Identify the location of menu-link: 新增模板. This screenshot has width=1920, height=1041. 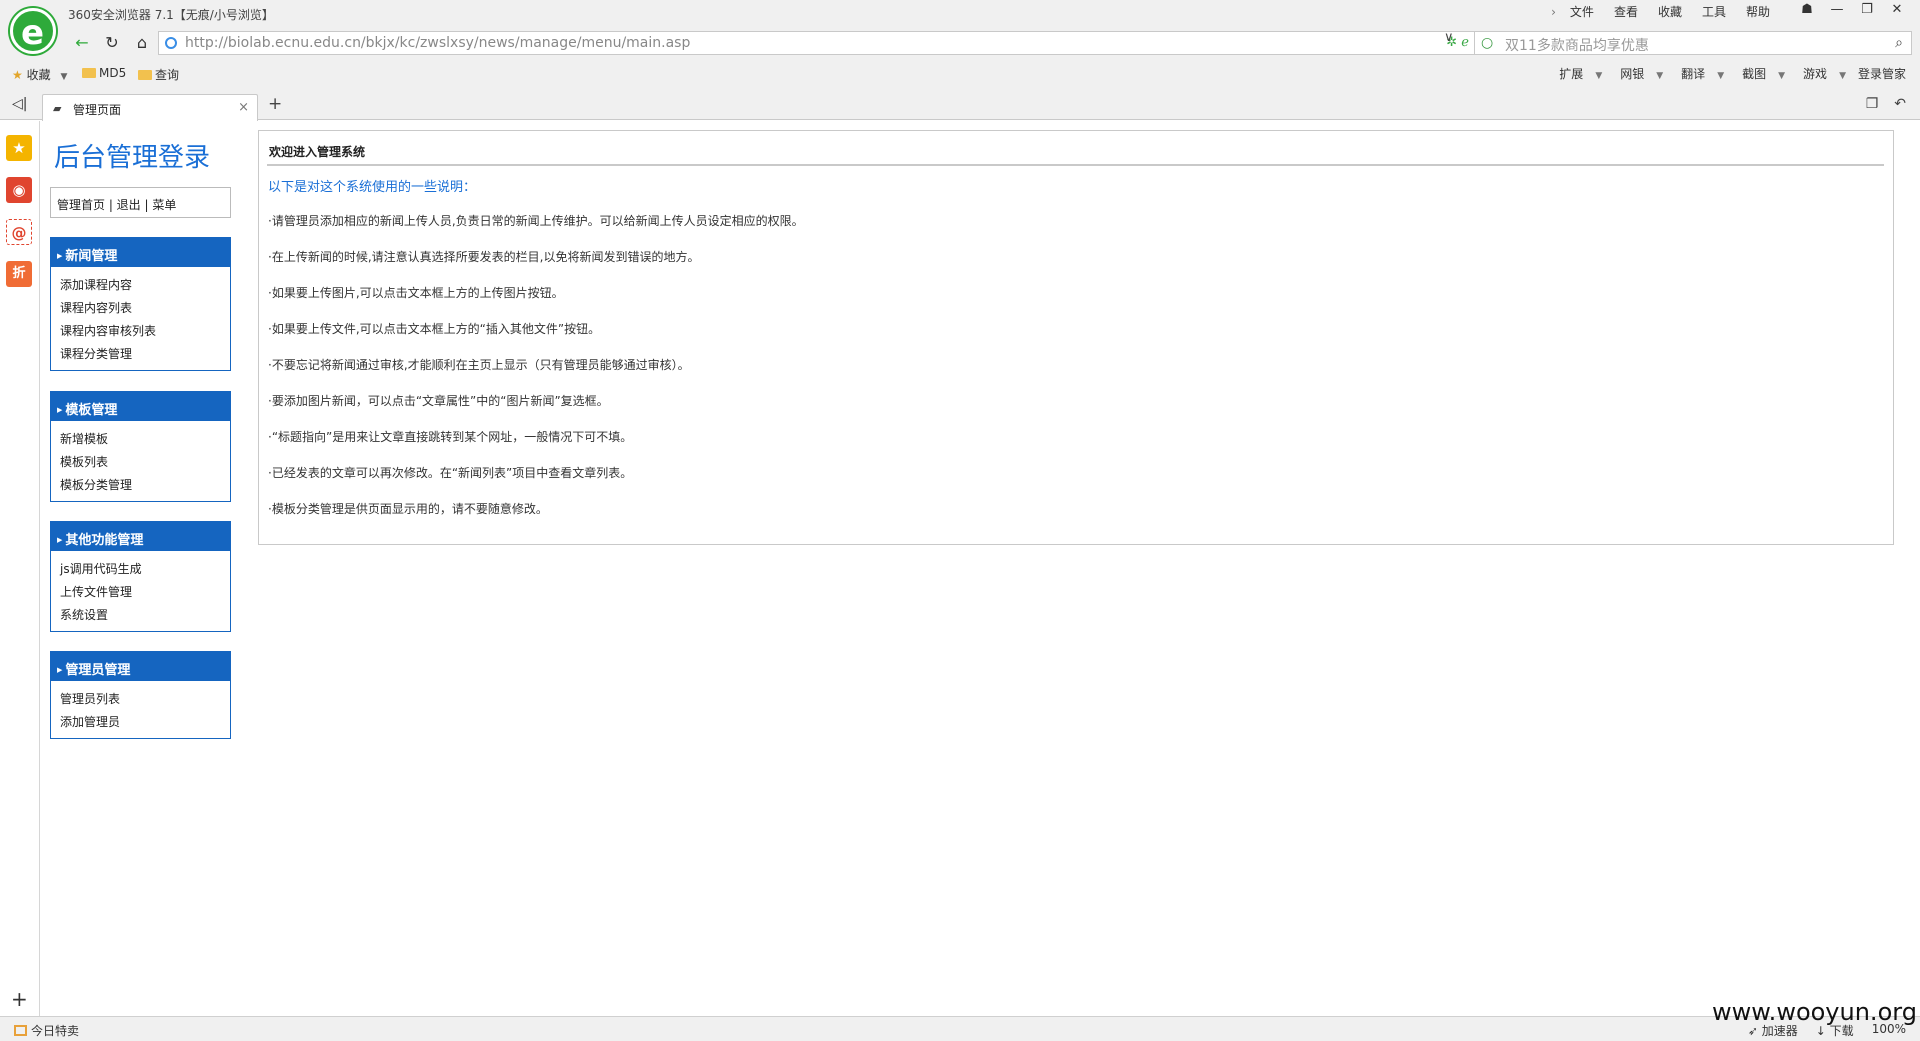
(145, 439).